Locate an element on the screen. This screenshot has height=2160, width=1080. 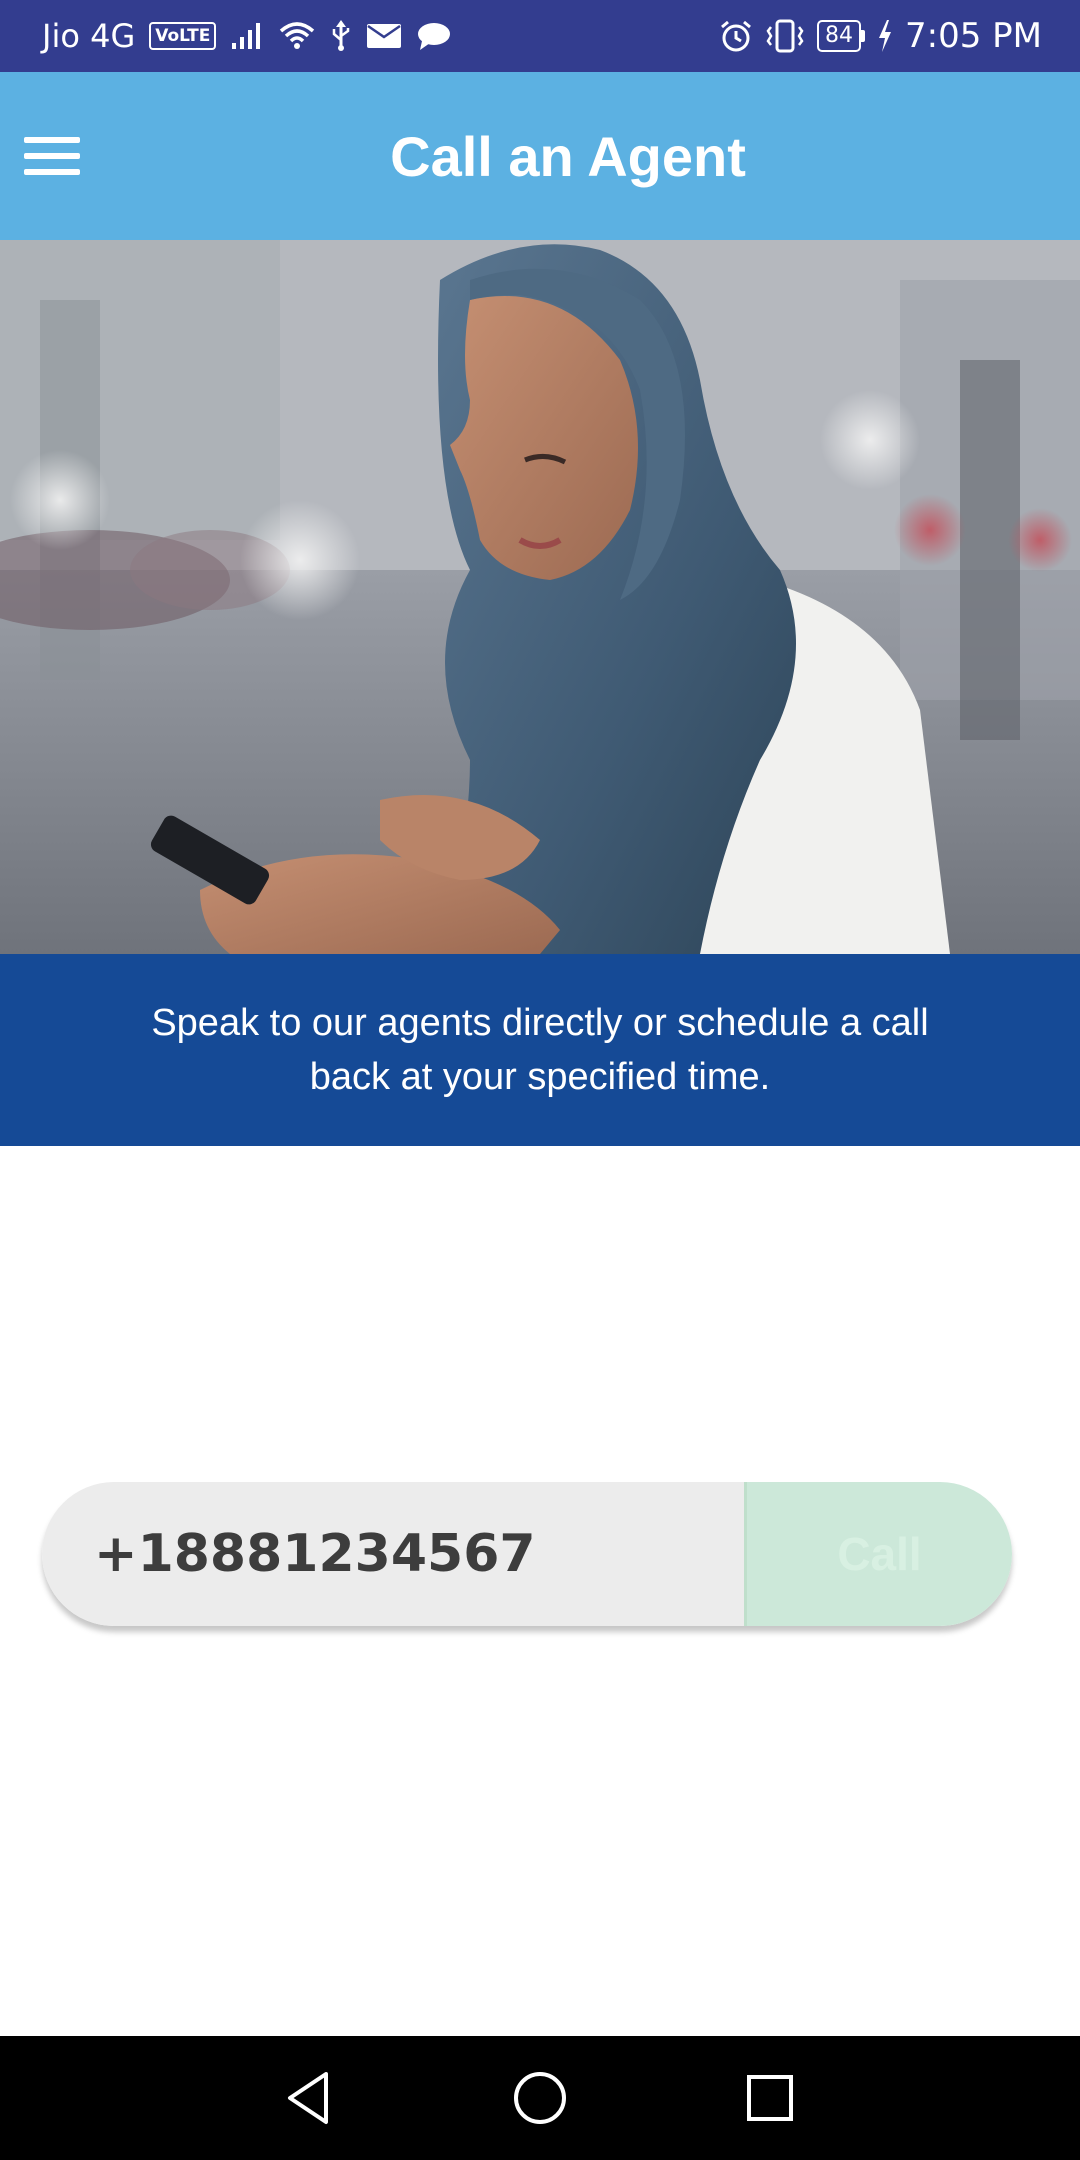
battery-icon: 84 is located at coordinates (841, 36).